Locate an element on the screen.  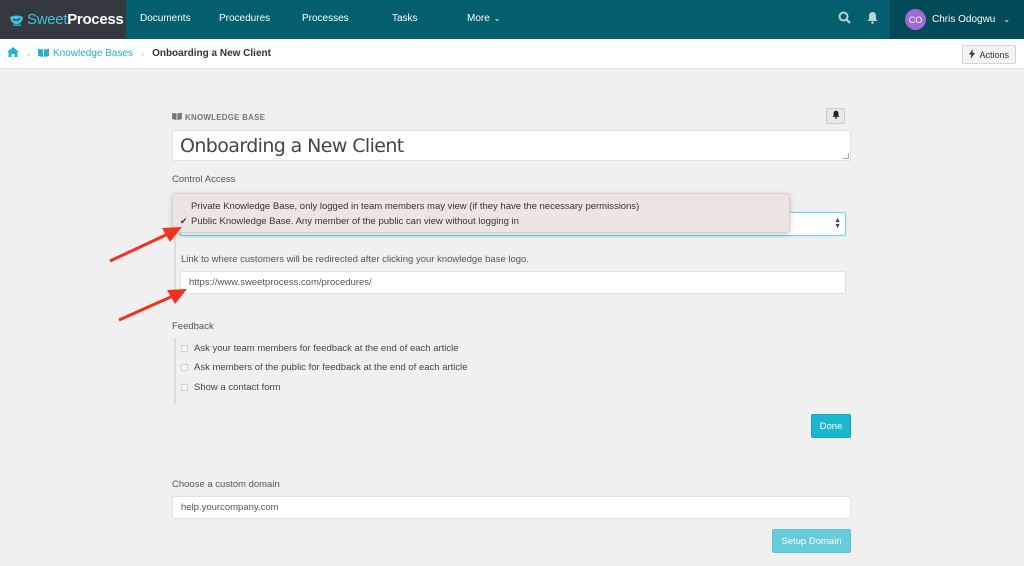
actions-label: Actions is located at coordinates (994, 54).